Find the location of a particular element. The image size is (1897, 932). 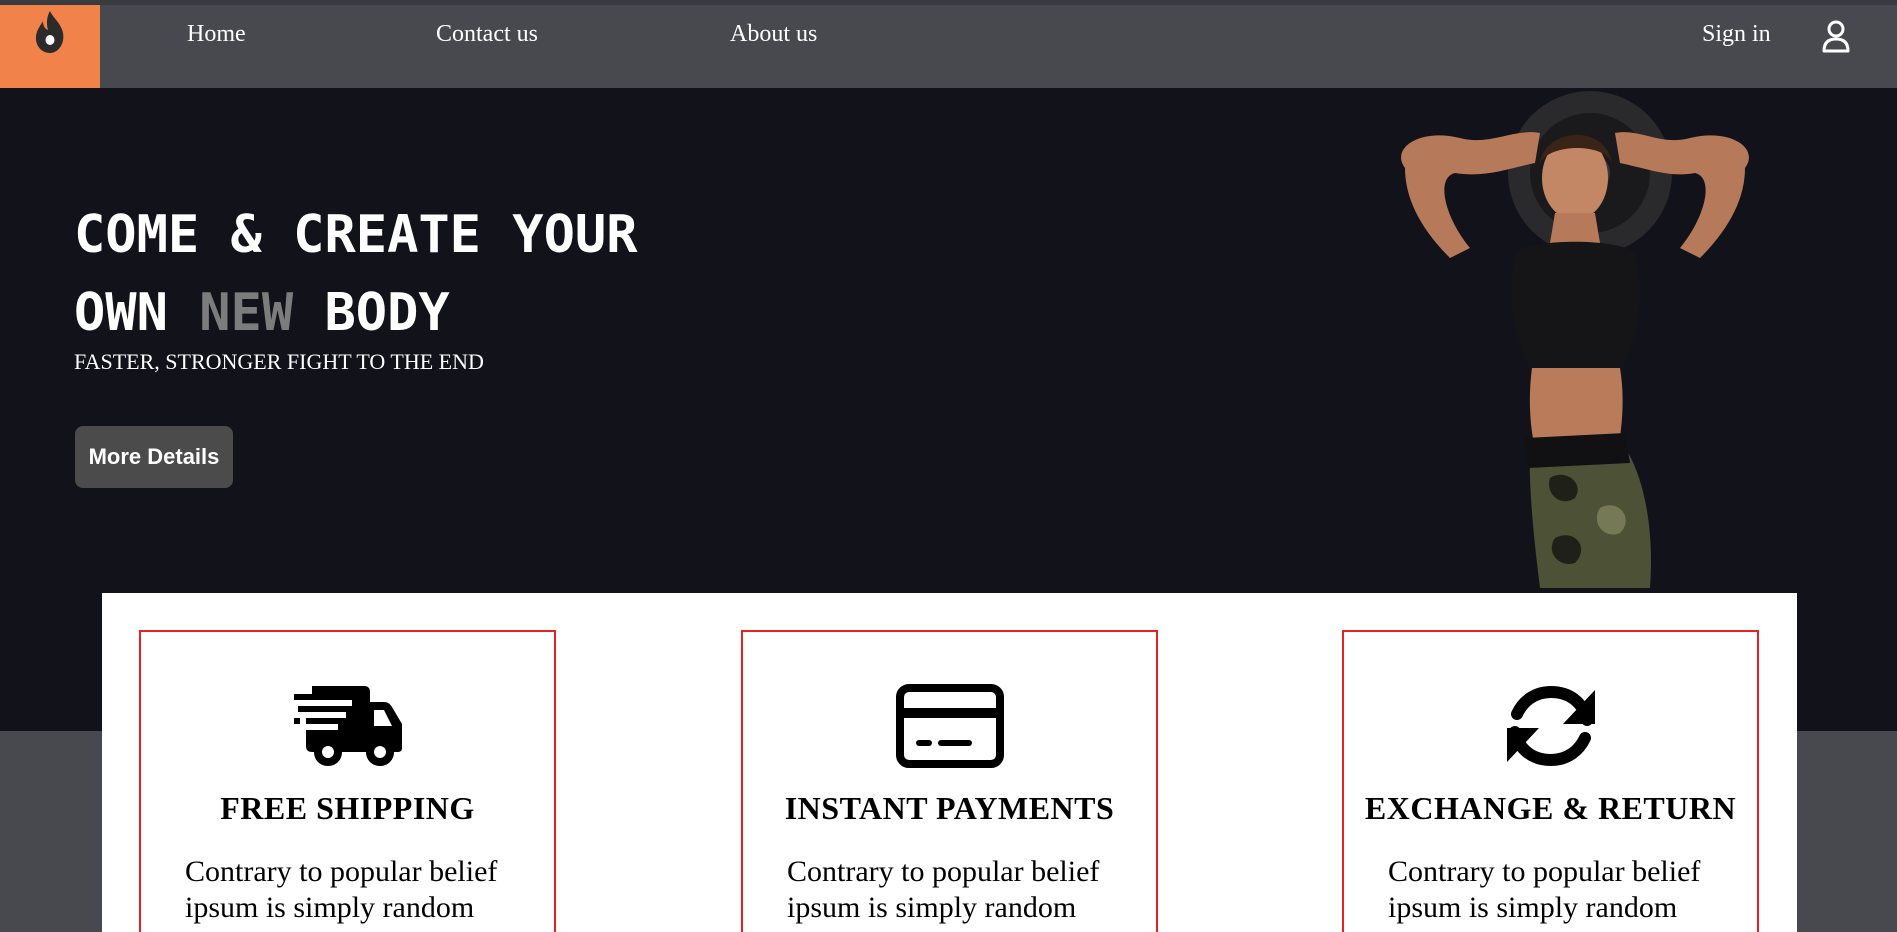

more-details-button: More Details is located at coordinates (154, 457).